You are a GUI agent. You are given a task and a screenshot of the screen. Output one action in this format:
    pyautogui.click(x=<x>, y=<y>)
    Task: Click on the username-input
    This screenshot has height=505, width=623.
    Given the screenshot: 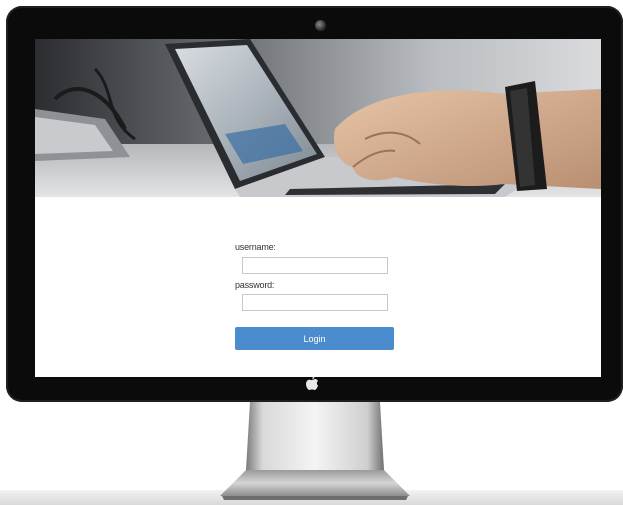 What is the action you would take?
    pyautogui.click(x=315, y=265)
    